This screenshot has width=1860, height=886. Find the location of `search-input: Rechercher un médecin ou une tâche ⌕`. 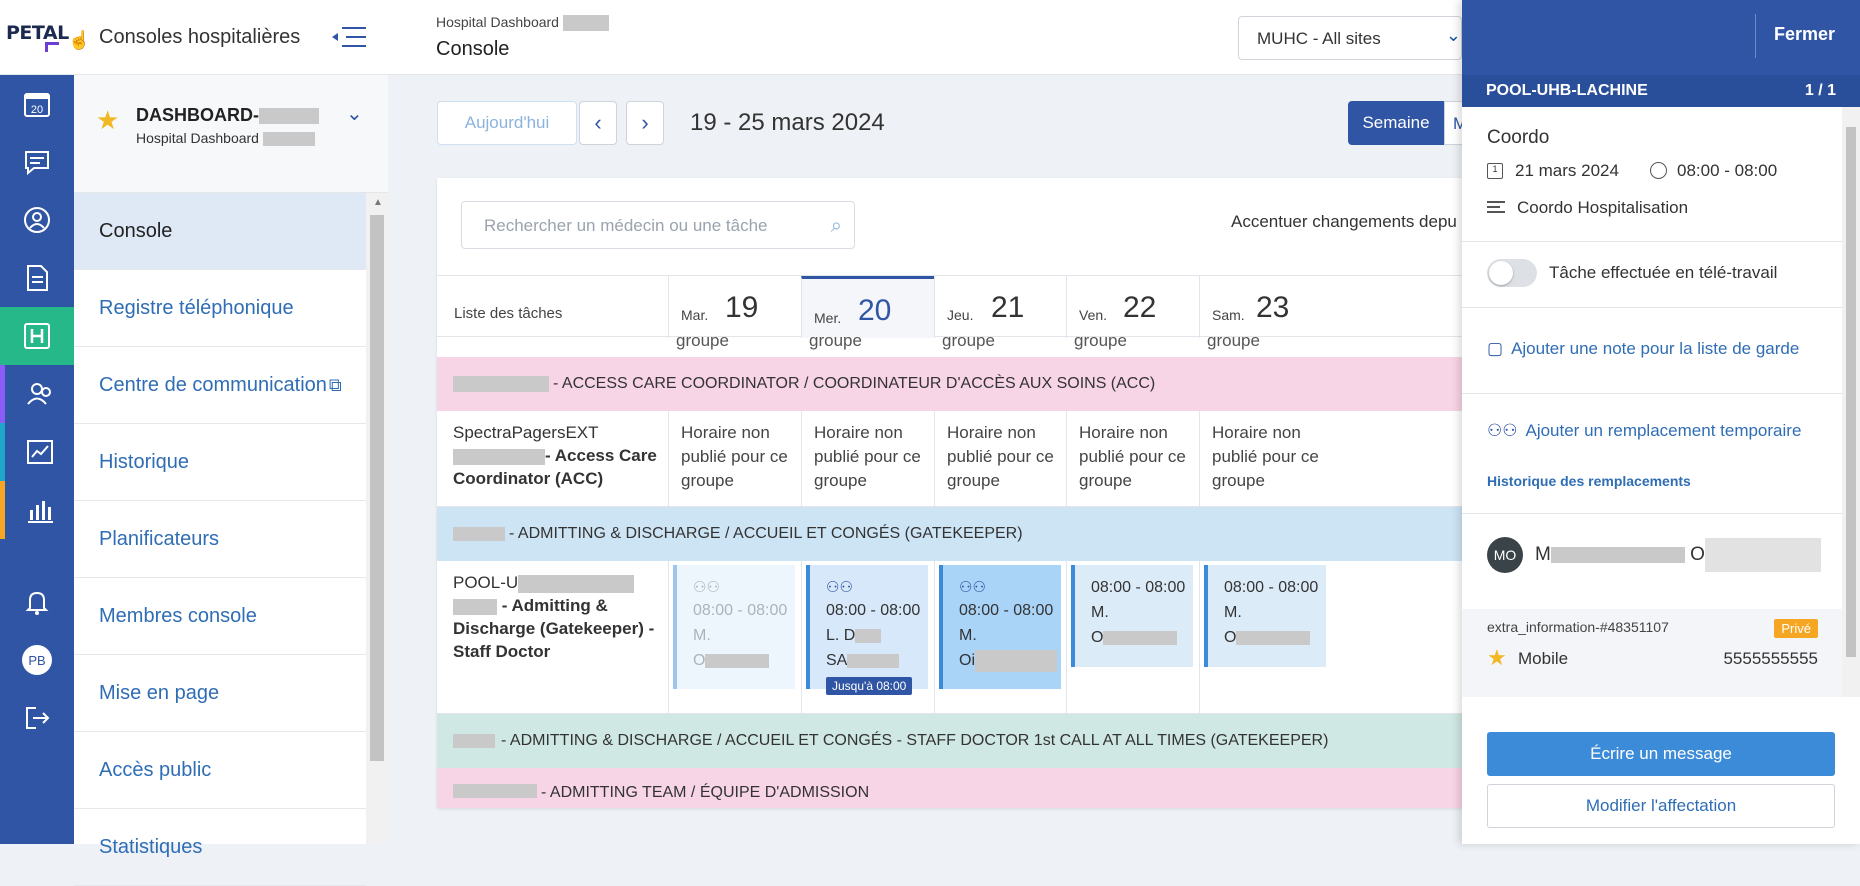

search-input: Rechercher un médecin ou une tâche ⌕ is located at coordinates (658, 225).